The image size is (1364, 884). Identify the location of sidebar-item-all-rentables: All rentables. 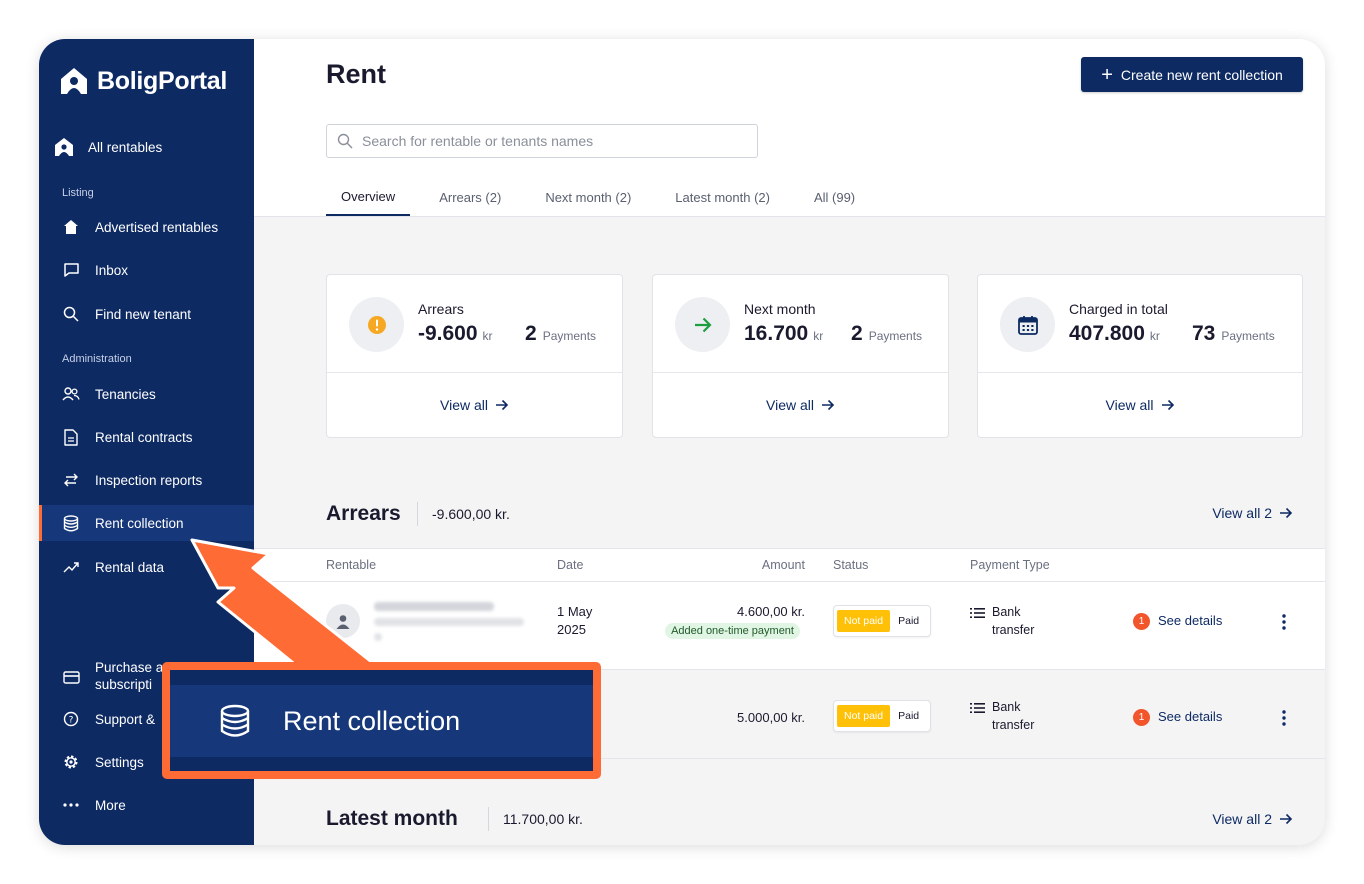
(146, 147).